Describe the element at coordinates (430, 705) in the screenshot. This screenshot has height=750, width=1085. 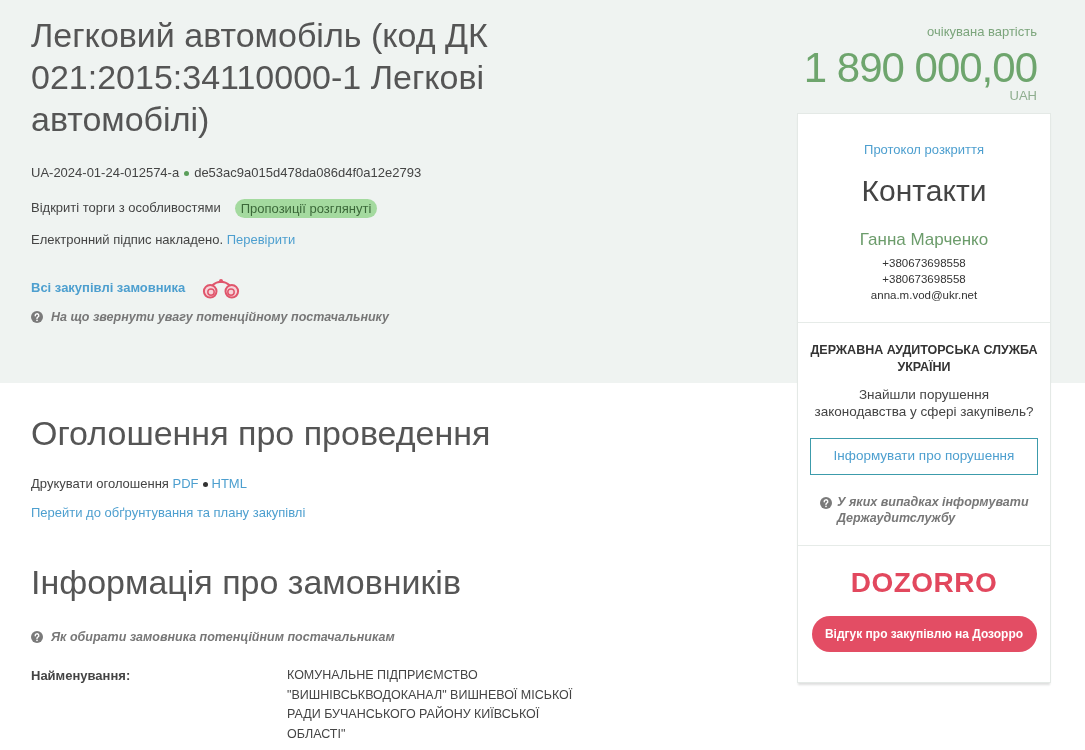
I see `field-value: КОМУНАЛЬНЕ ПІДПРИЄМСТВО "ВИШНІВСЬКВОДОКАНАЛ" ВИШНЕВОЇ МІСЬКОЇ РАДИ БУЧАНСЬКОГО РАЙОНУ КИЇВСЬКОЇ ОБЛАСТІ"` at that location.